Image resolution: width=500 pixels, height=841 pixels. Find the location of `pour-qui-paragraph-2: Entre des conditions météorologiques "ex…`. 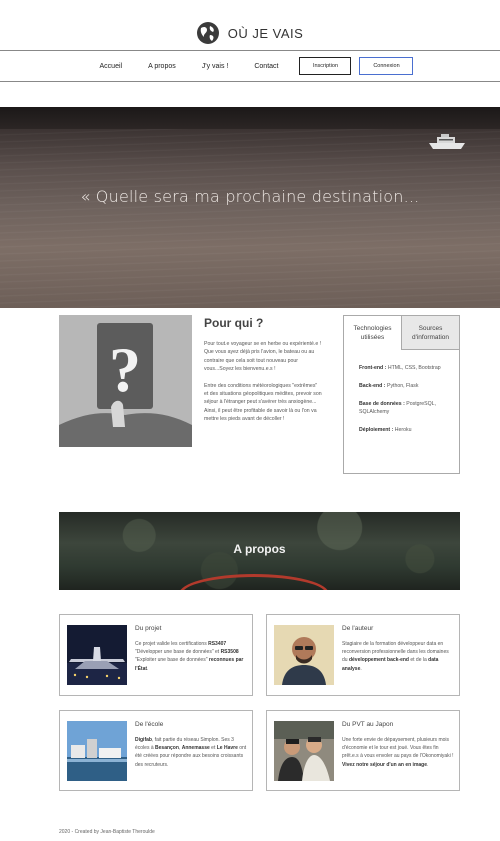

pour-qui-paragraph-2: Entre des conditions météorologiques "ex… is located at coordinates (263, 402).